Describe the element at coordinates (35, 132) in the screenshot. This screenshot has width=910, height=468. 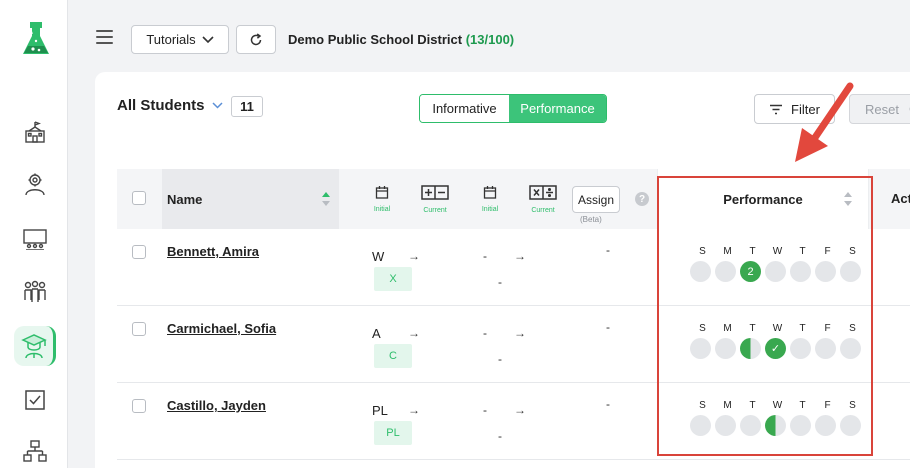
I see `school-icon` at that location.